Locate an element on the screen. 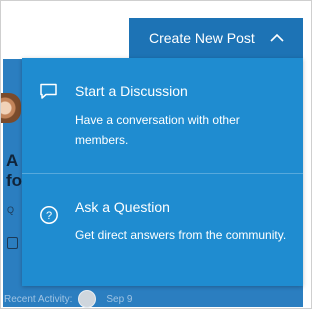  chevron-up-icon is located at coordinates (277, 37).